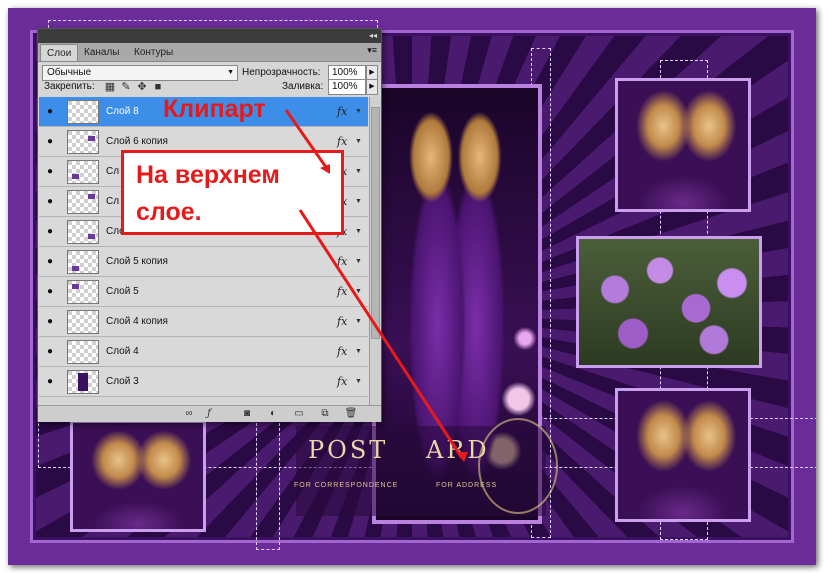 This screenshot has width=824, height=573. I want to click on annotation-arrows, so click(376, 285).